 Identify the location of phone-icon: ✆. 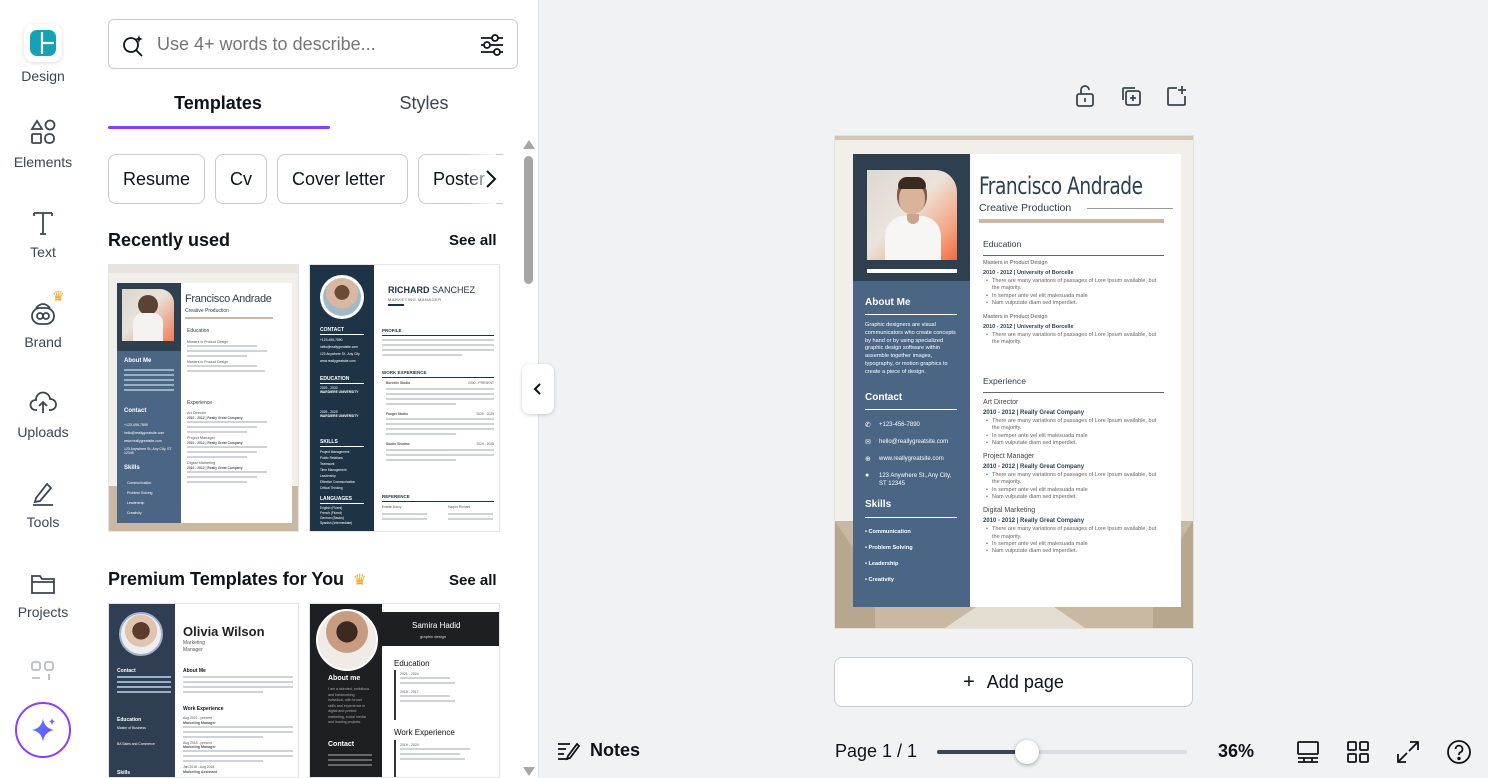
(868, 425).